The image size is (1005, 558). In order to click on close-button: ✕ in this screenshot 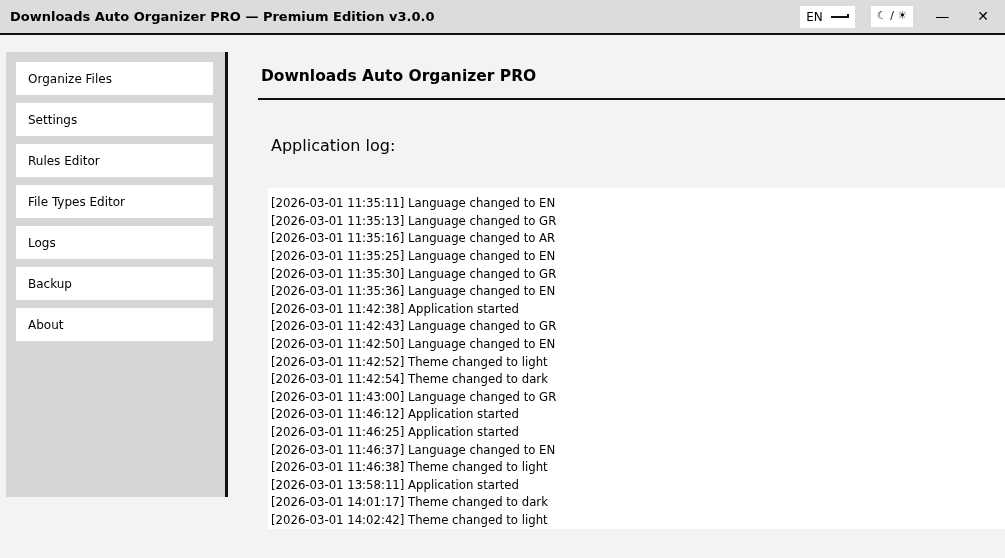, I will do `click(983, 16)`.